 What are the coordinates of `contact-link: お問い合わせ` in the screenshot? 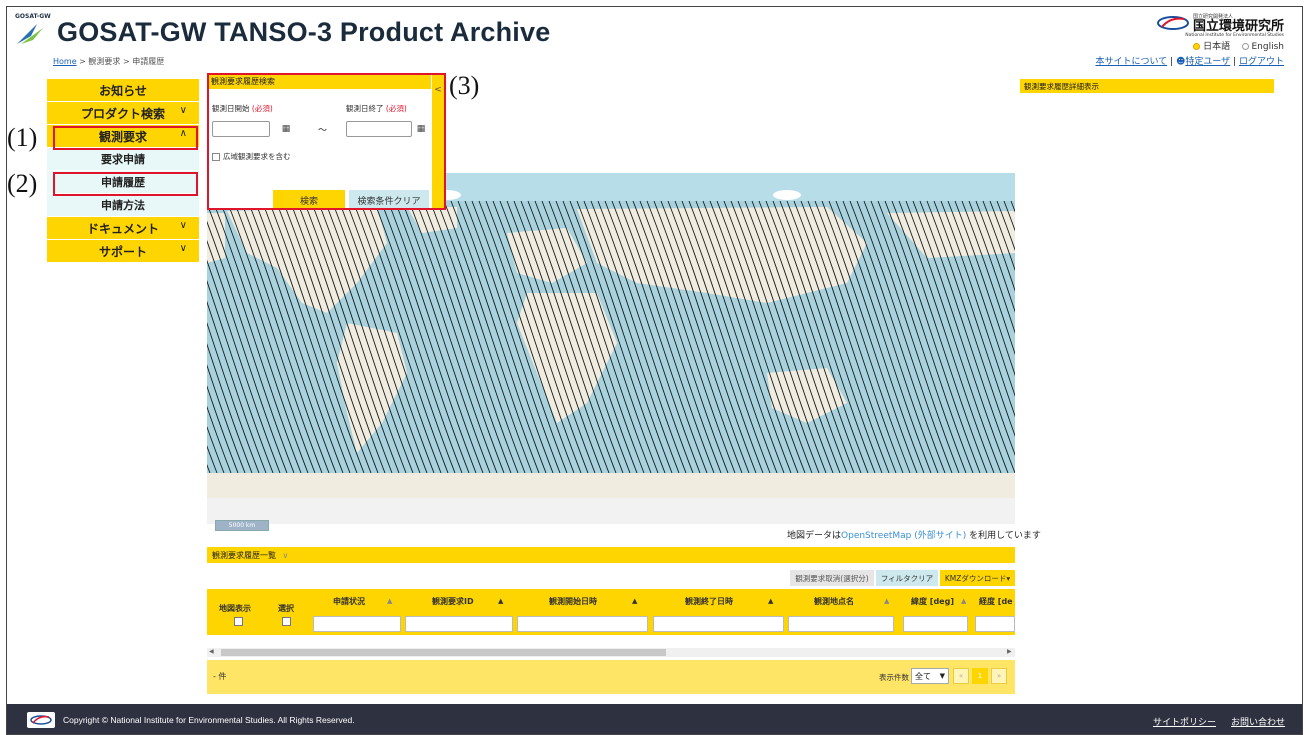 It's located at (1258, 721).